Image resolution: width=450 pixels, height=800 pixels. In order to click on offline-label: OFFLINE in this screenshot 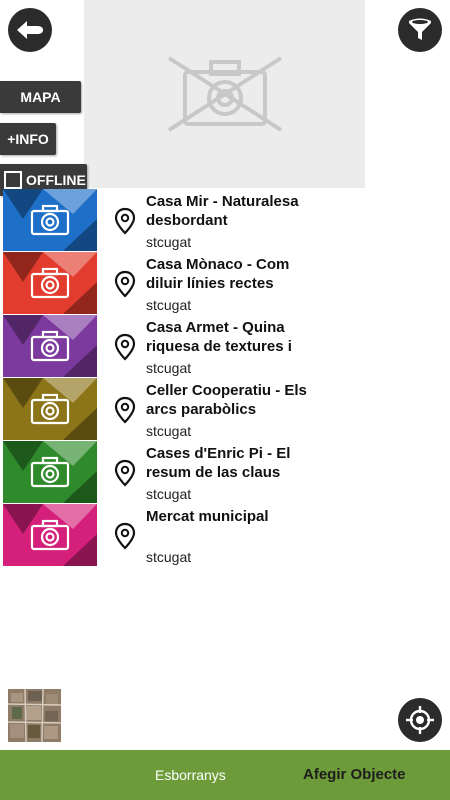, I will do `click(56, 180)`.